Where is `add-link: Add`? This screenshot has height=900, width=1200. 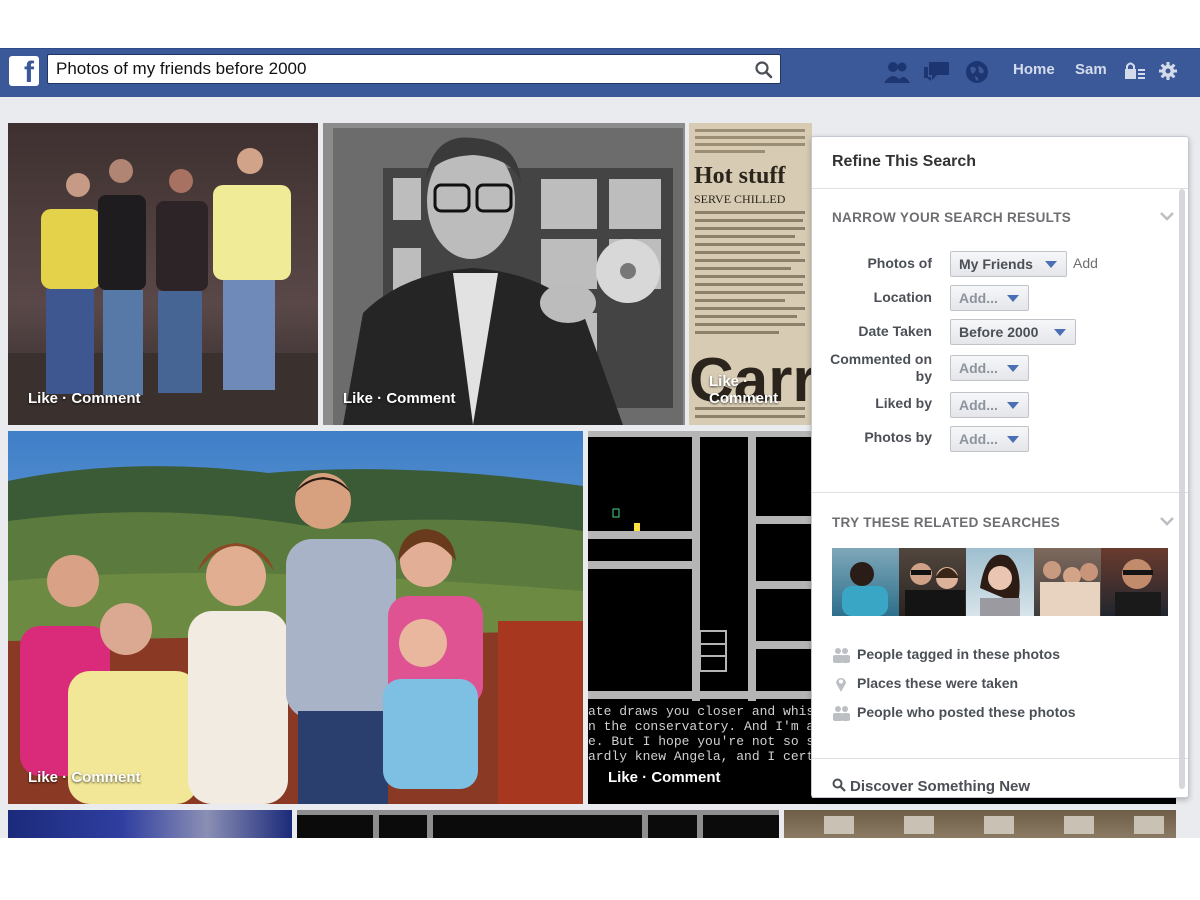 add-link: Add is located at coordinates (1085, 263).